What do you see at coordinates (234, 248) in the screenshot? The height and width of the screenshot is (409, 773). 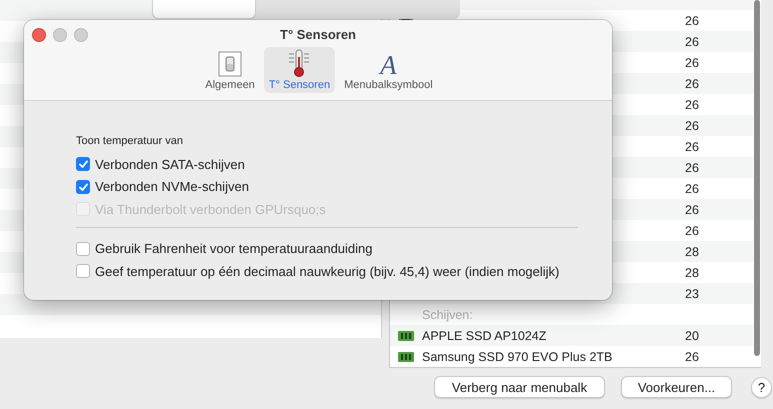 I see `checkbox-label: Gebruik Fahrenheit voor temperatuuraanduiding` at bounding box center [234, 248].